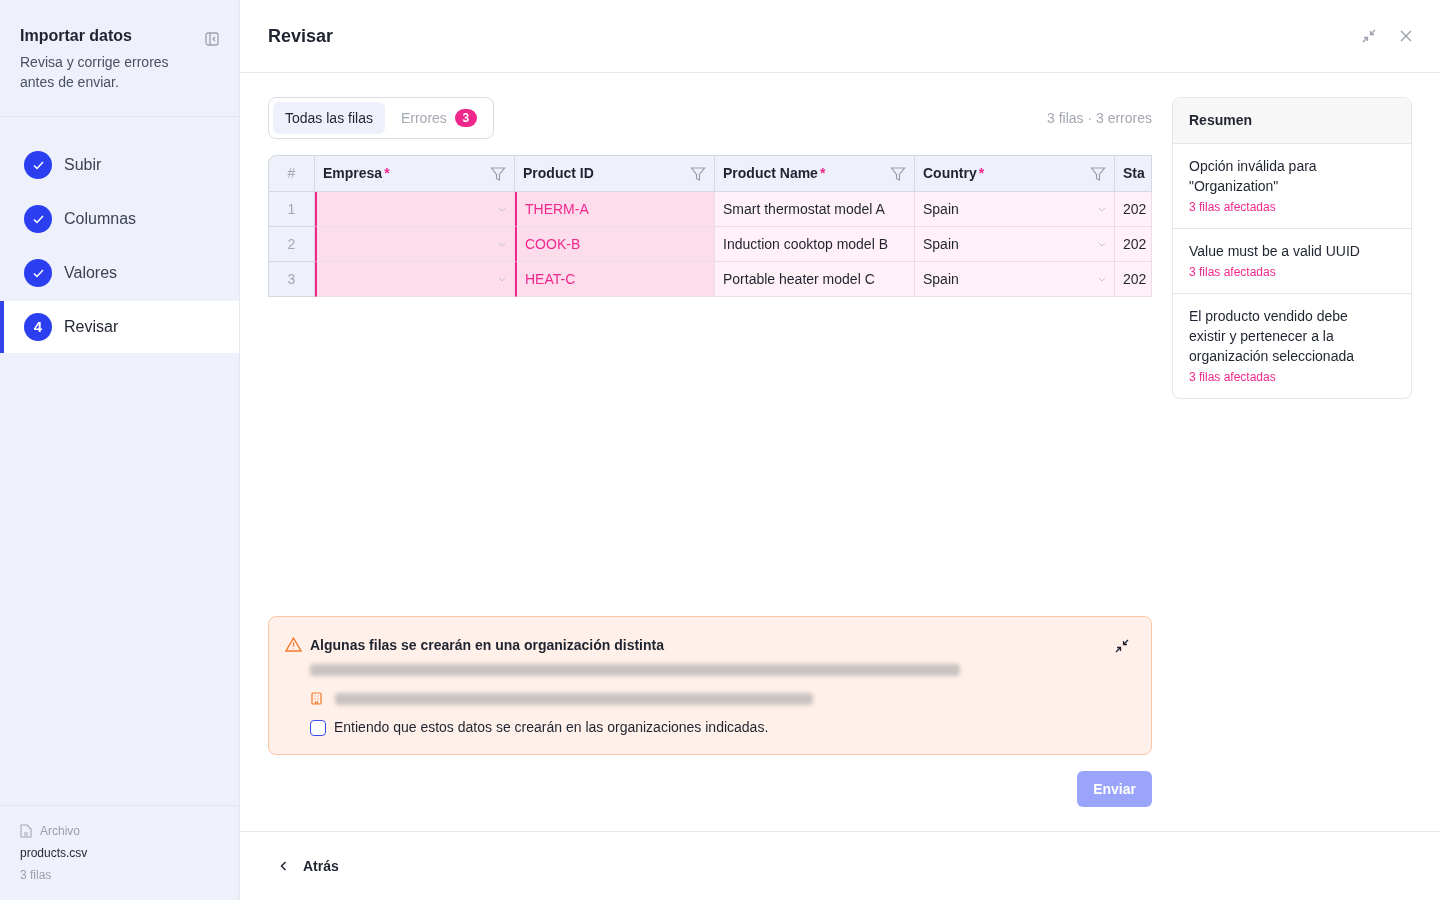 The width and height of the screenshot is (1440, 900). Describe the element at coordinates (487, 645) in the screenshot. I see `warning-title: Algunas filas se crearán en una organización distinta` at that location.